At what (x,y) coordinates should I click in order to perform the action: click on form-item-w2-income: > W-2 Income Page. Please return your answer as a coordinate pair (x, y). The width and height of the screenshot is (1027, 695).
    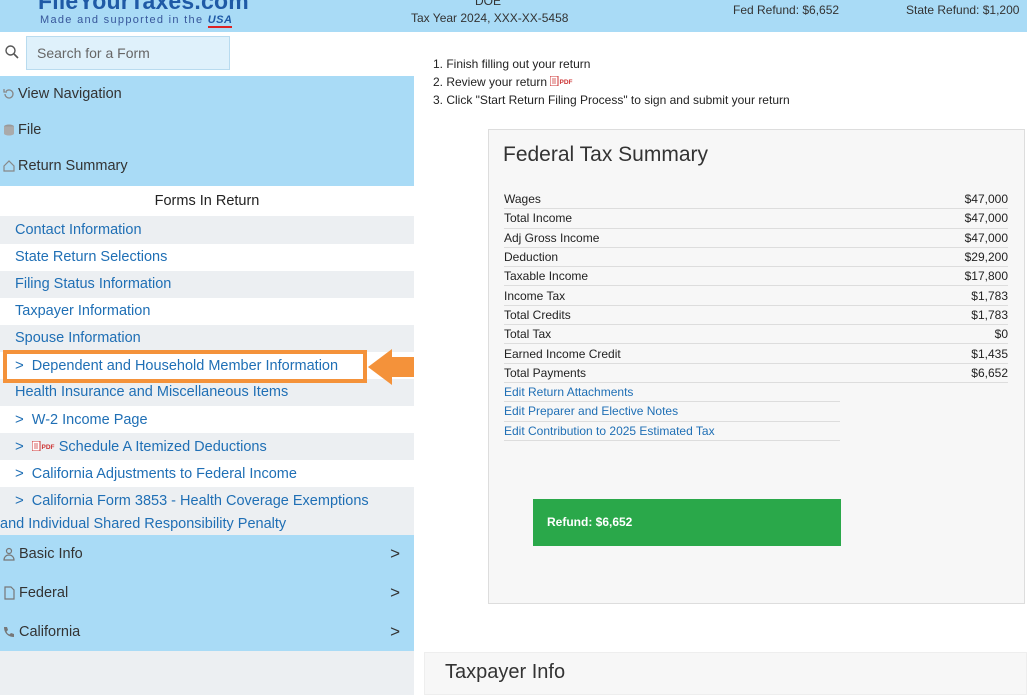
    Looking at the image, I should click on (207, 419).